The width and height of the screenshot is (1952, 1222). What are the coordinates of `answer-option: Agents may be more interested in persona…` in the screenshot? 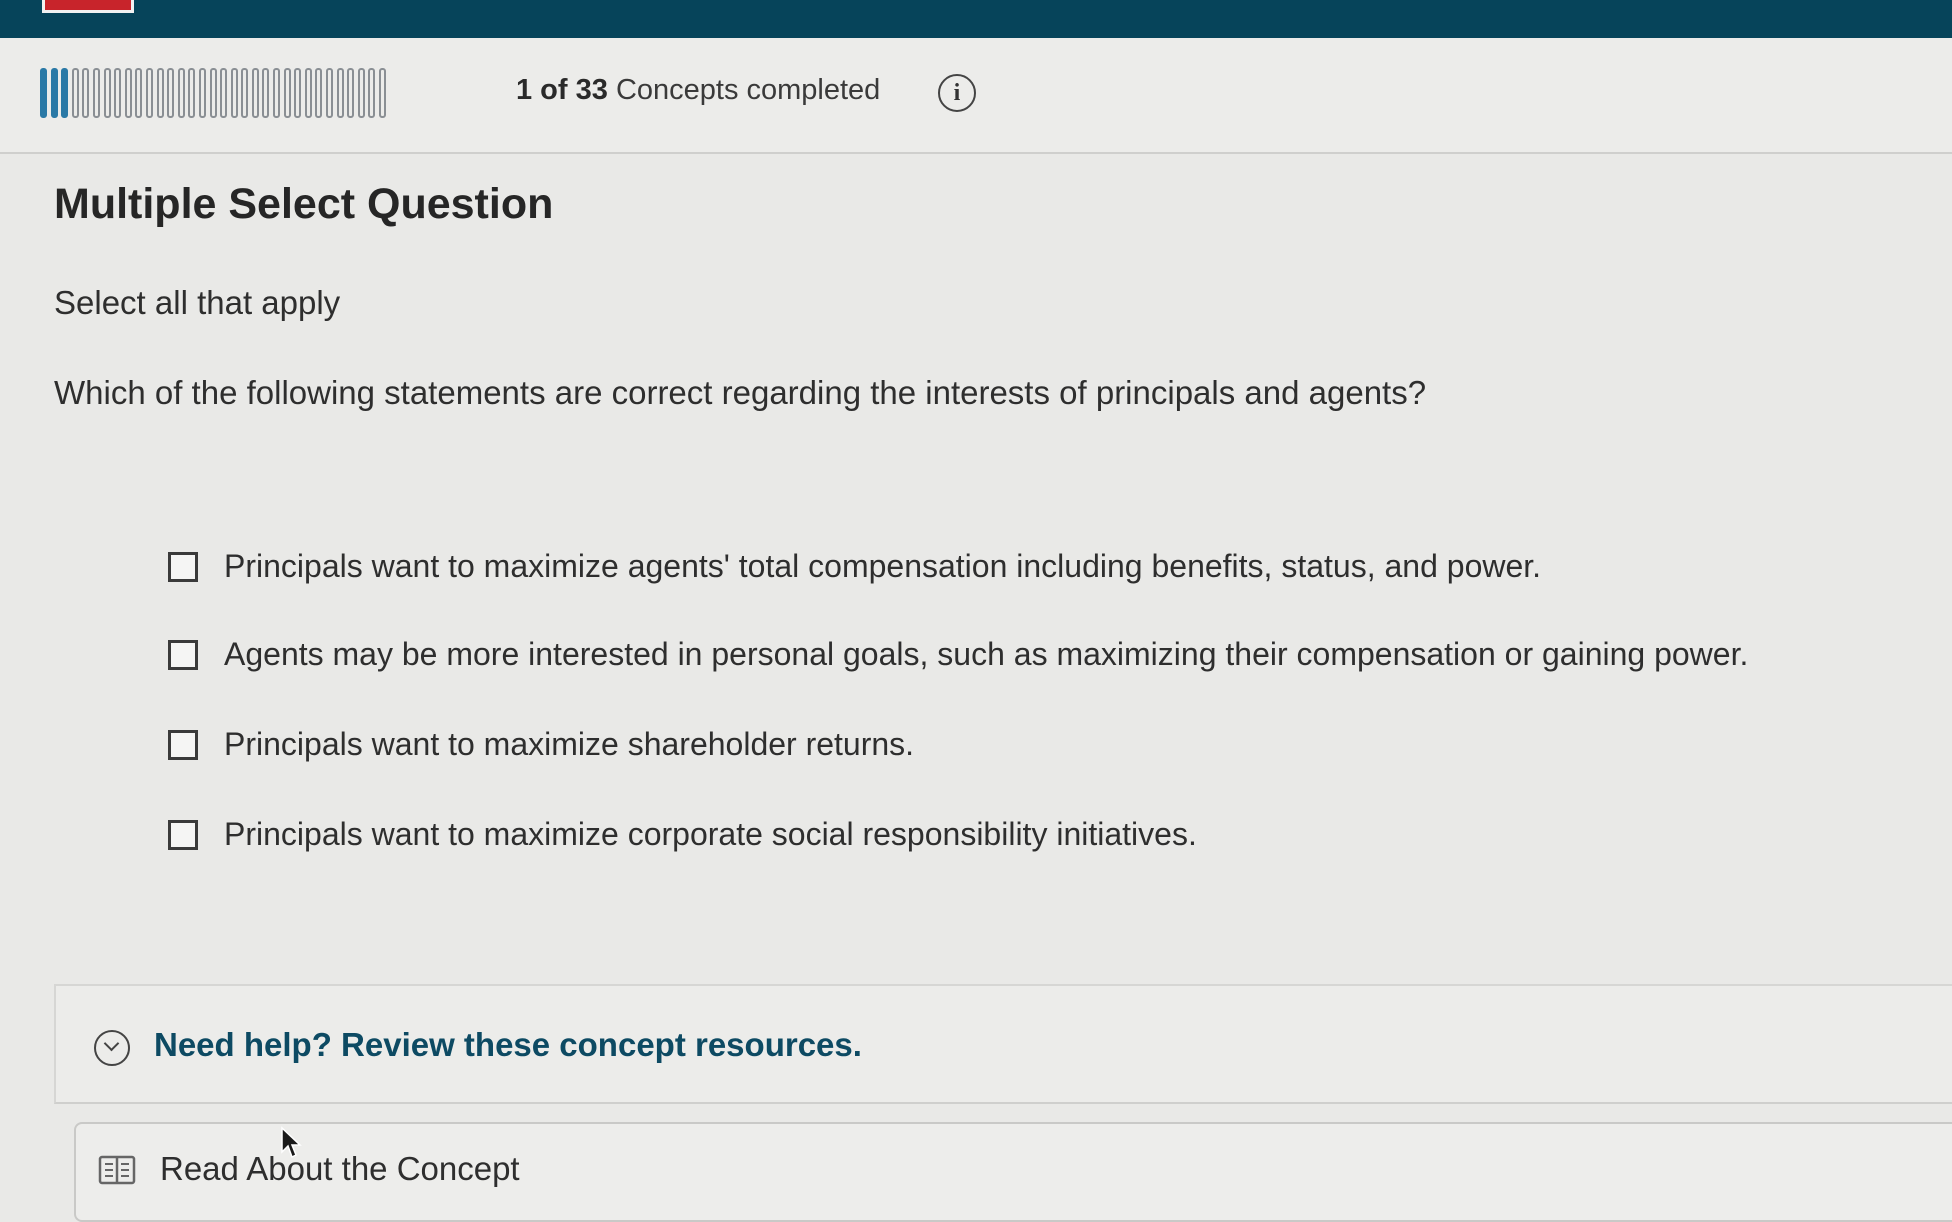 It's located at (958, 654).